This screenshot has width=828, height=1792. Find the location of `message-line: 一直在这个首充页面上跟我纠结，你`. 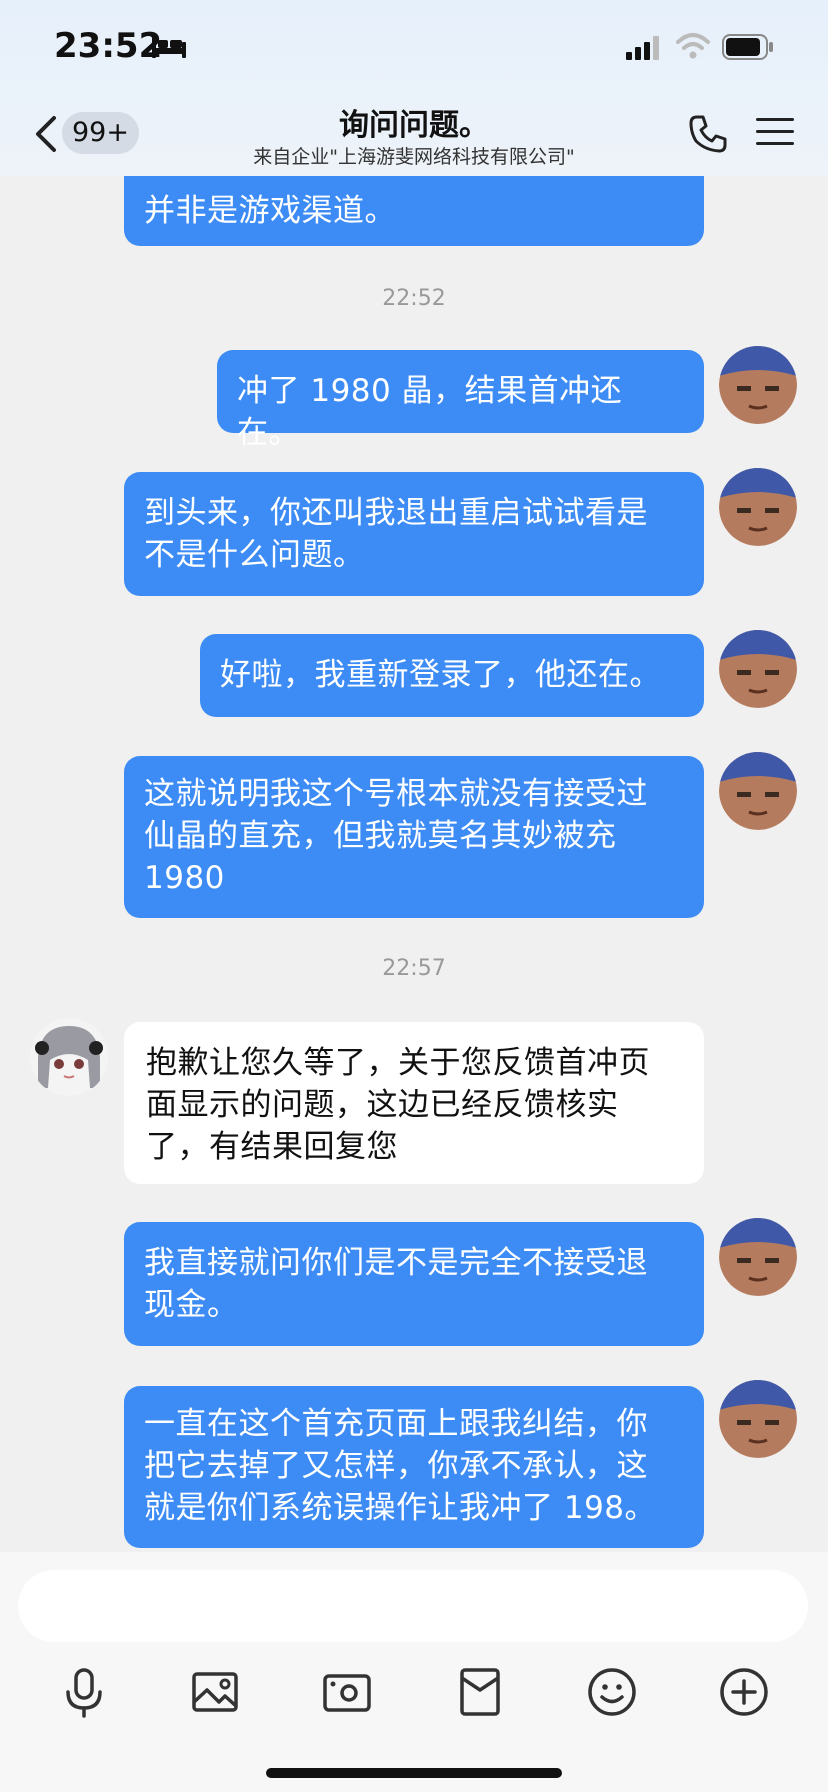

message-line: 一直在这个首充页面上跟我纠结，你 is located at coordinates (396, 1424).